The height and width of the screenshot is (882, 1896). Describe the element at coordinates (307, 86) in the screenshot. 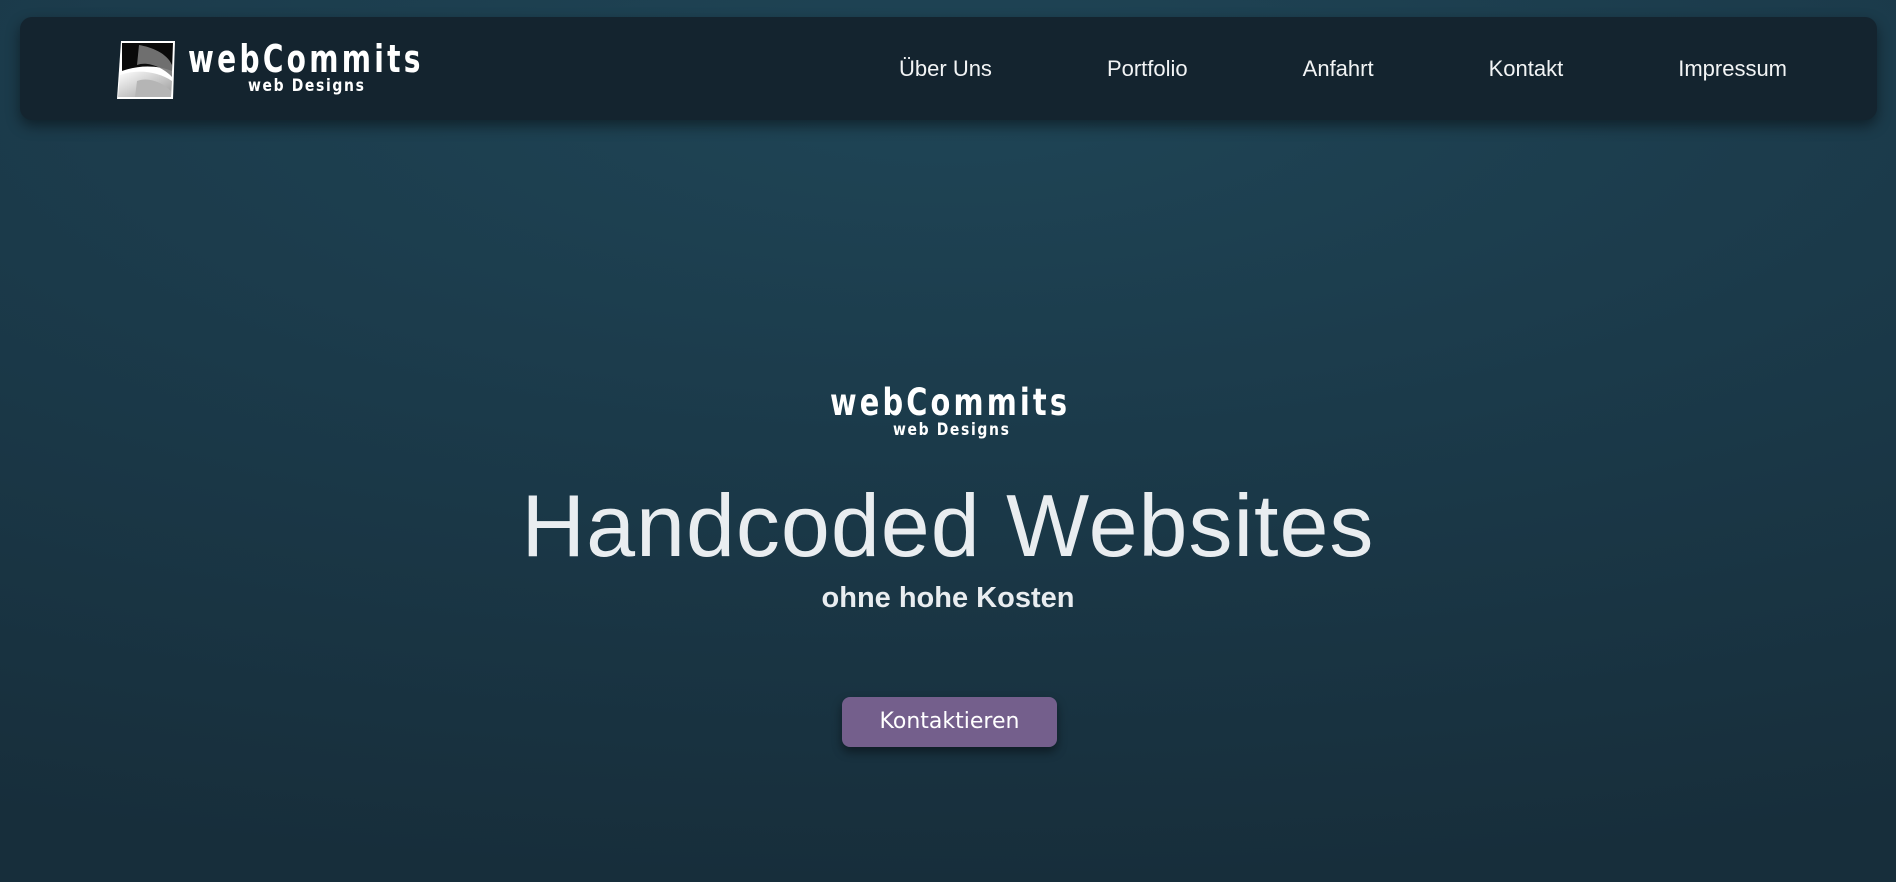

I see `brand-tagline: web Designs` at that location.